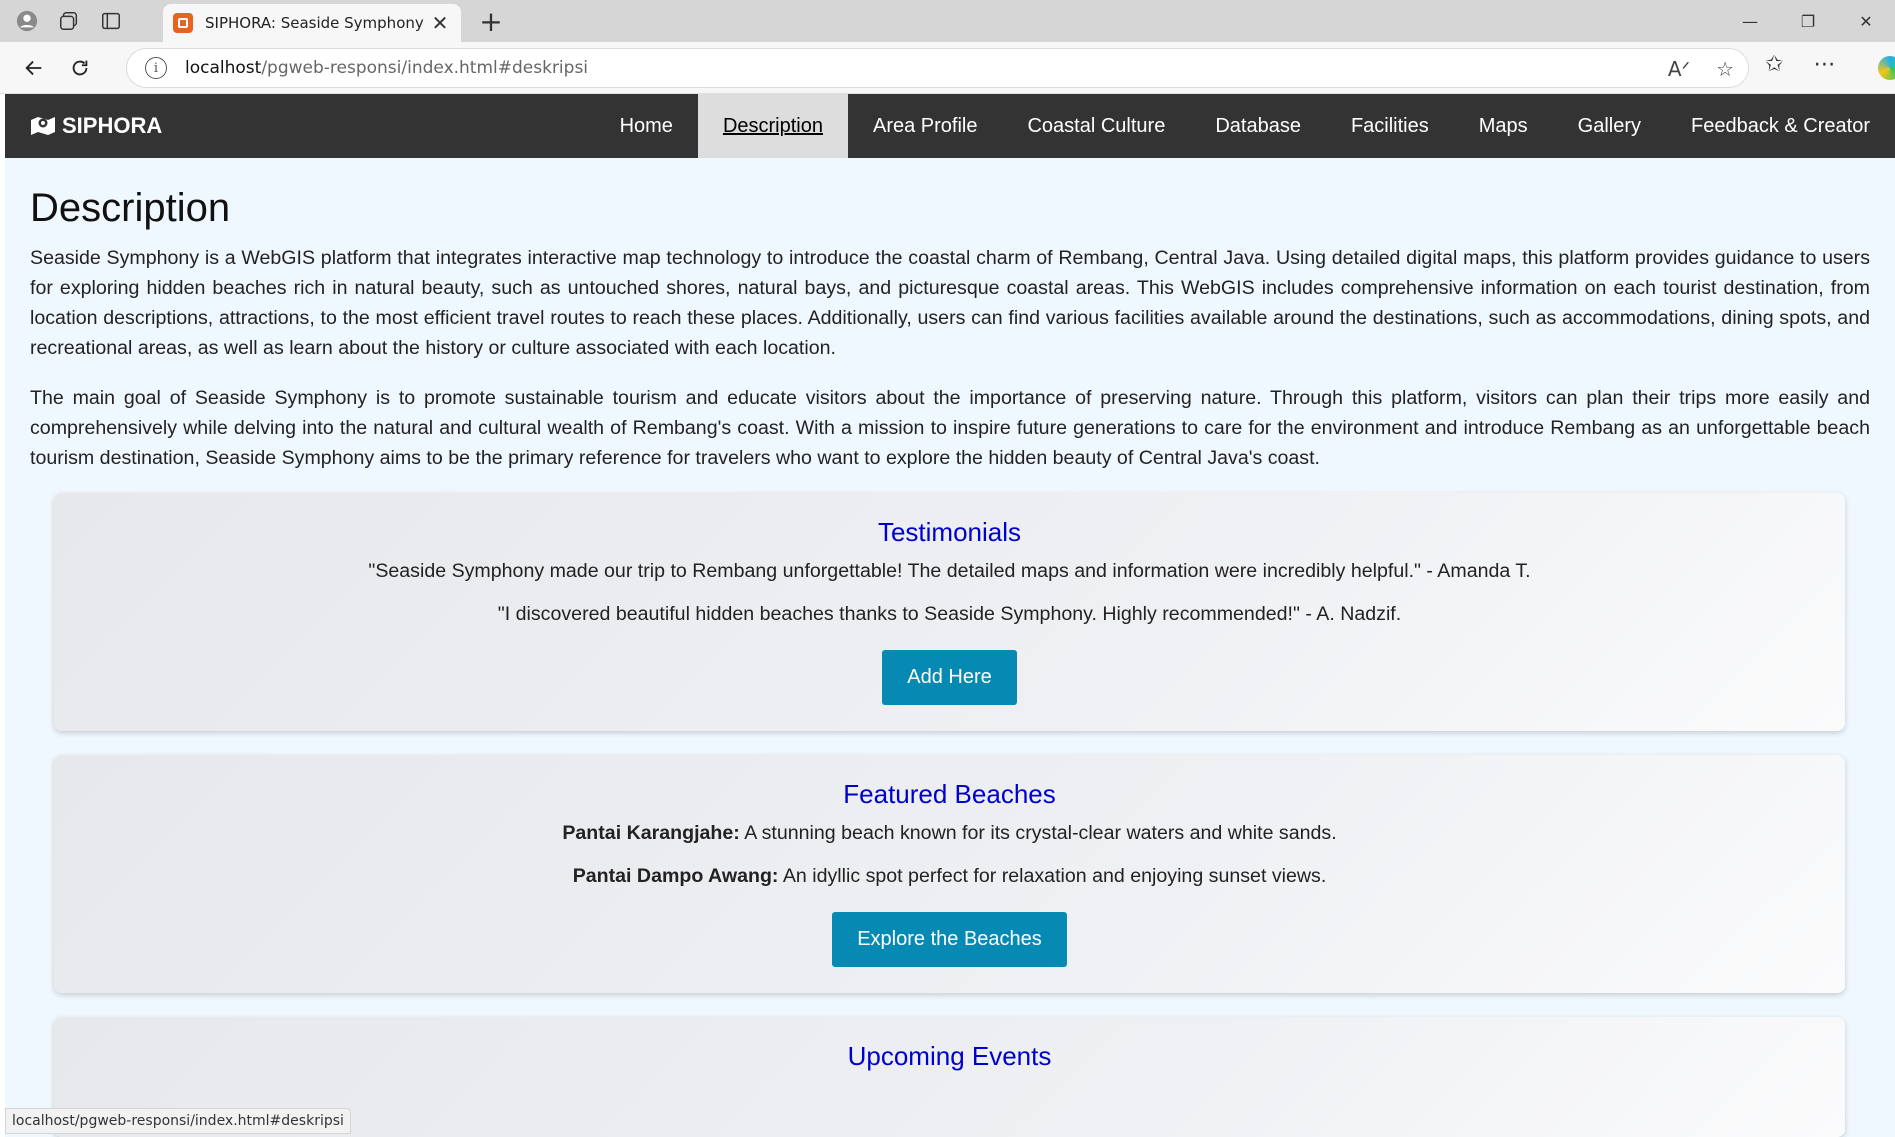 This screenshot has height=1137, width=1895. What do you see at coordinates (130, 208) in the screenshot?
I see `page-title: Description` at bounding box center [130, 208].